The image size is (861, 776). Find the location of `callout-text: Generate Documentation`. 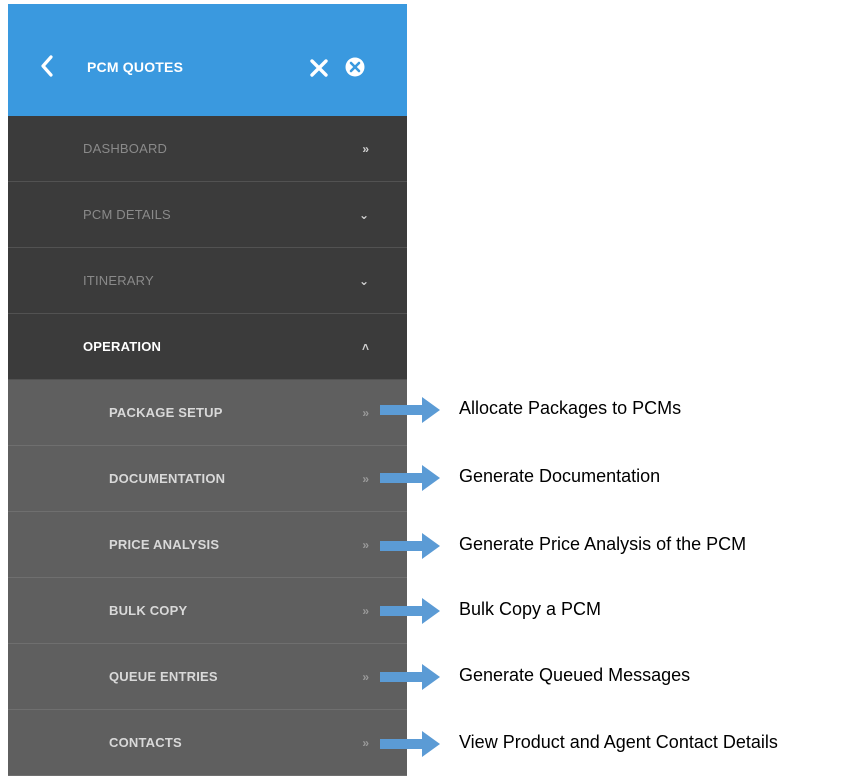

callout-text: Generate Documentation is located at coordinates (560, 476).